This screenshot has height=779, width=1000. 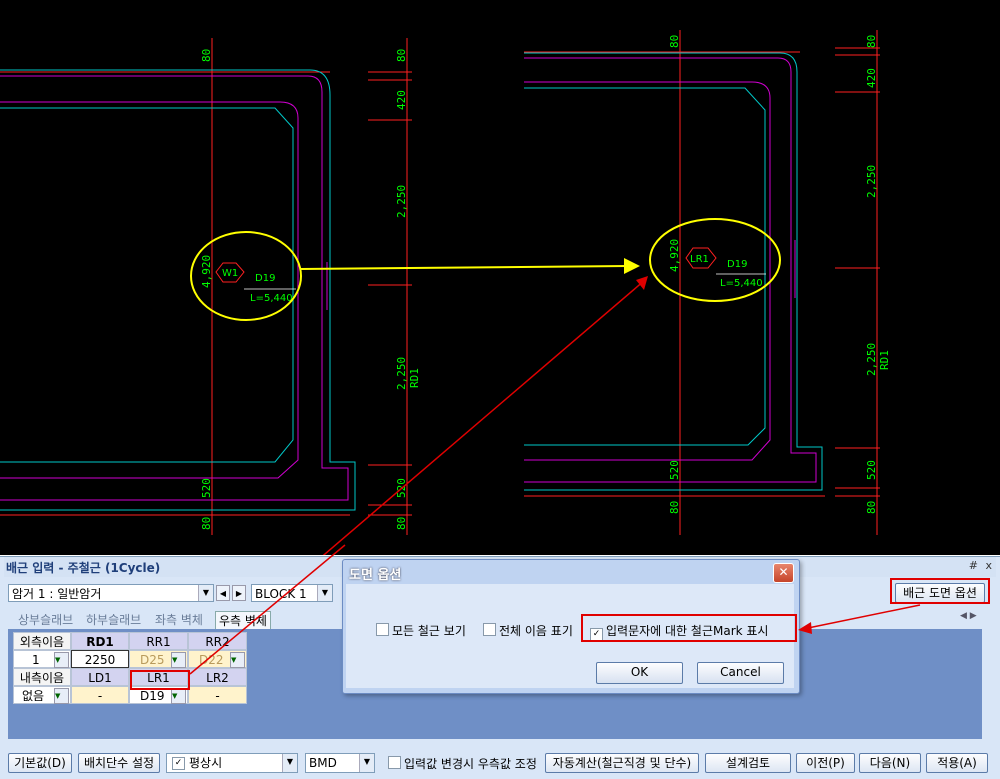 I want to click on left-dim-420: 420, so click(x=401, y=100).